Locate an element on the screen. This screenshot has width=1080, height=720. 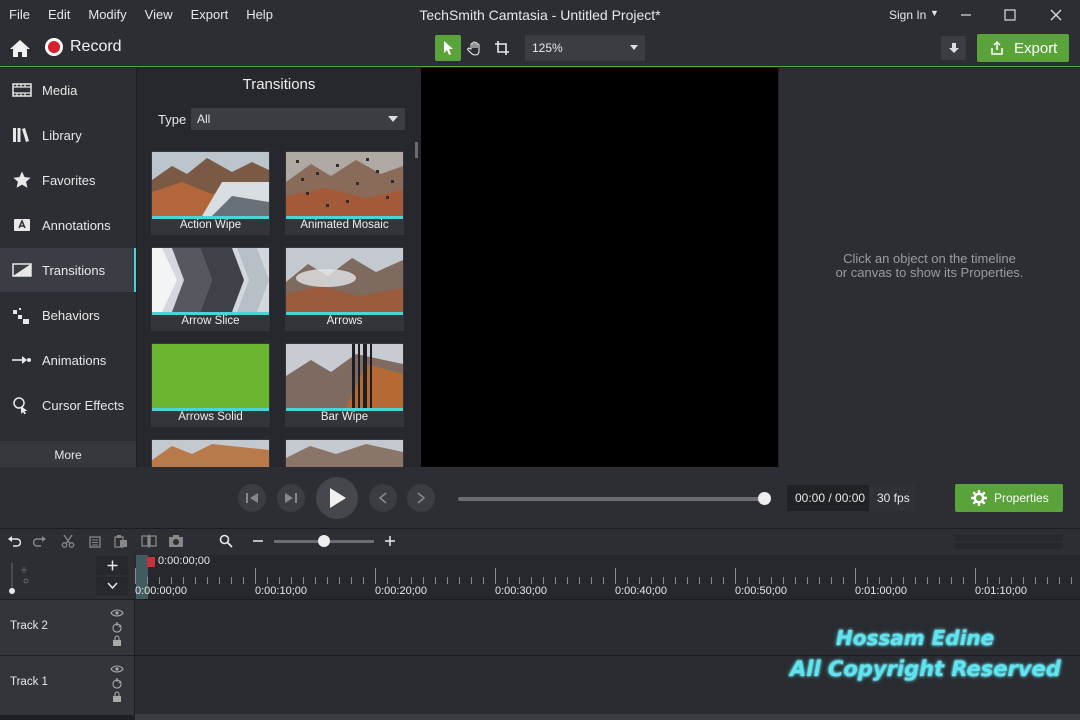
transition-icon is located at coordinates (22, 270).